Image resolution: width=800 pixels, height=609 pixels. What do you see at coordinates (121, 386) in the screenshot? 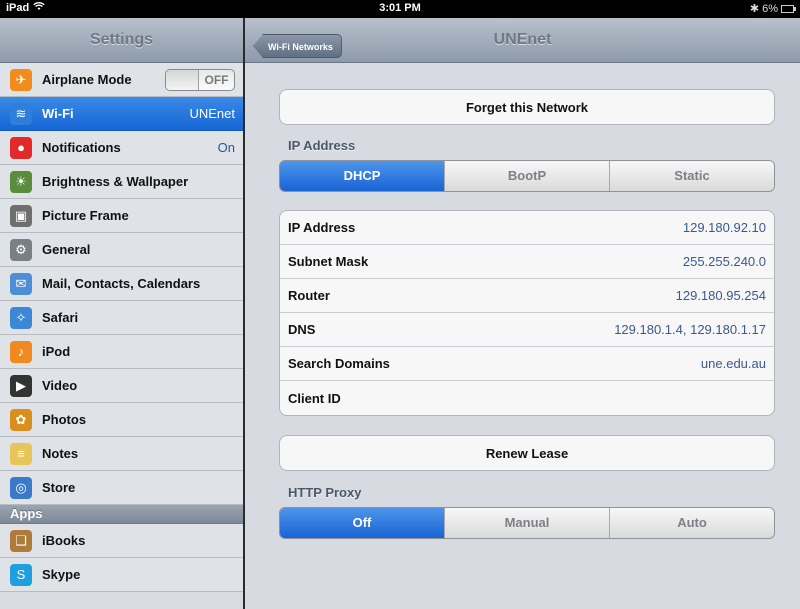
I see `sidebar-item-video: ▶ Video` at bounding box center [121, 386].